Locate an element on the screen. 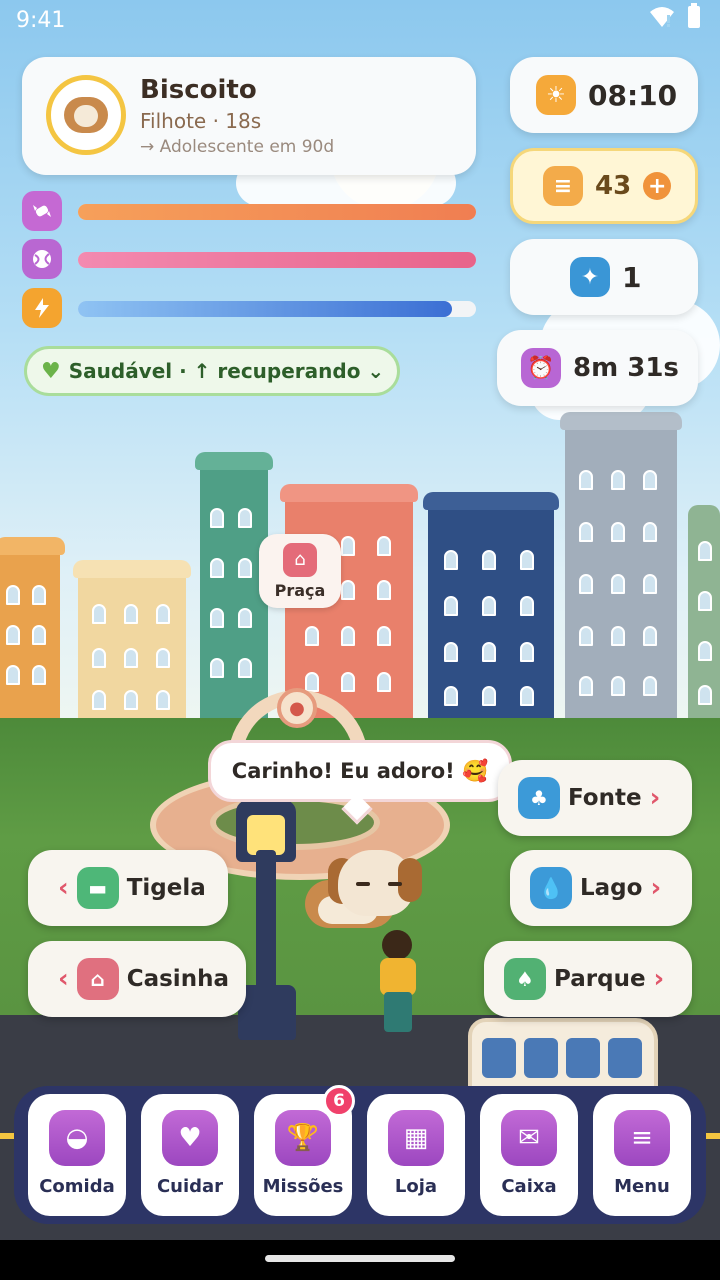 This screenshot has width=720, height=1280. health-status-label: Saudável · ↑ recuperando ⌄ is located at coordinates (226, 371).